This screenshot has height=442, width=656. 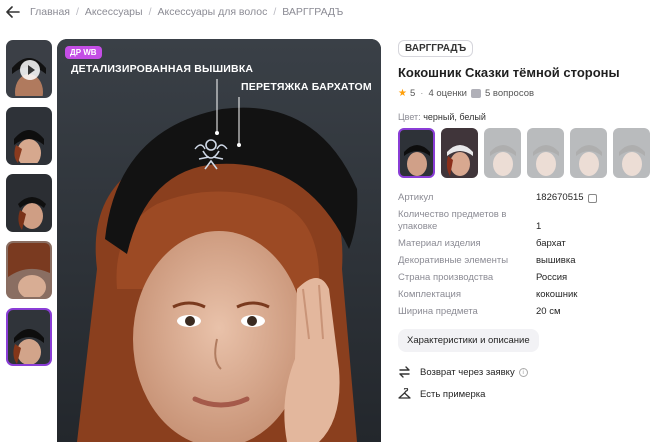 What do you see at coordinates (524, 295) in the screenshot?
I see `spec-row: Комплектация кокошник` at bounding box center [524, 295].